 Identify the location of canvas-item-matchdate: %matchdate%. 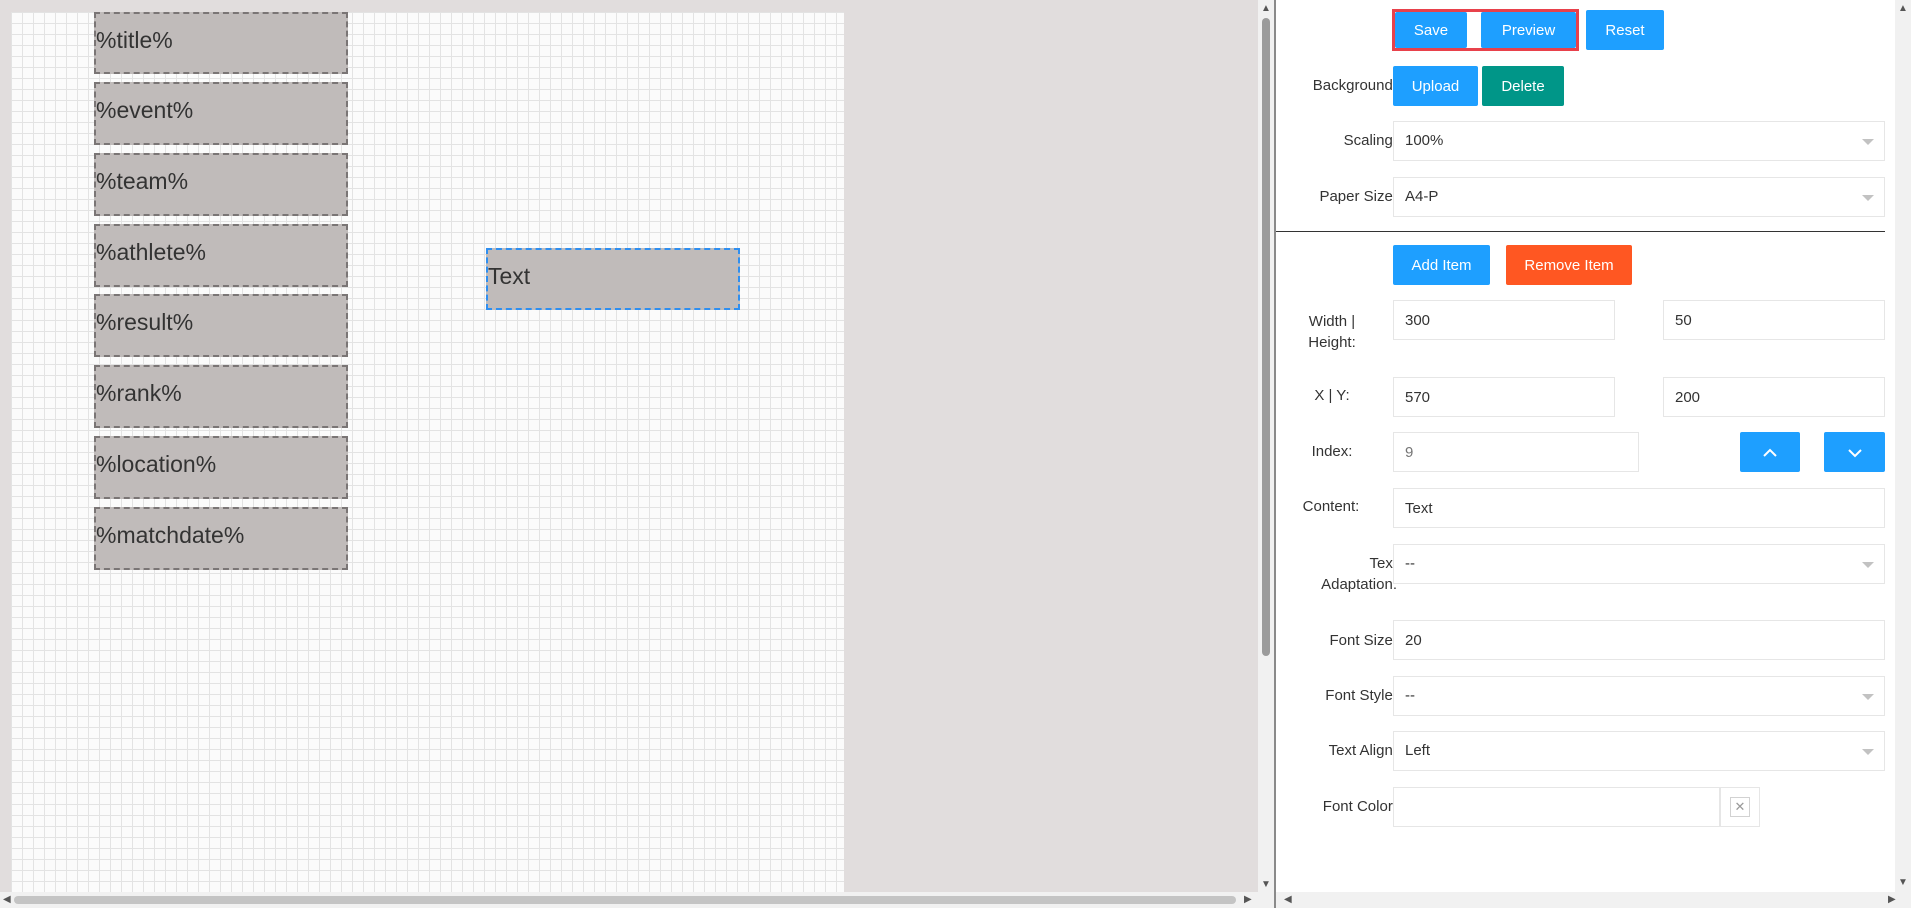
(221, 538).